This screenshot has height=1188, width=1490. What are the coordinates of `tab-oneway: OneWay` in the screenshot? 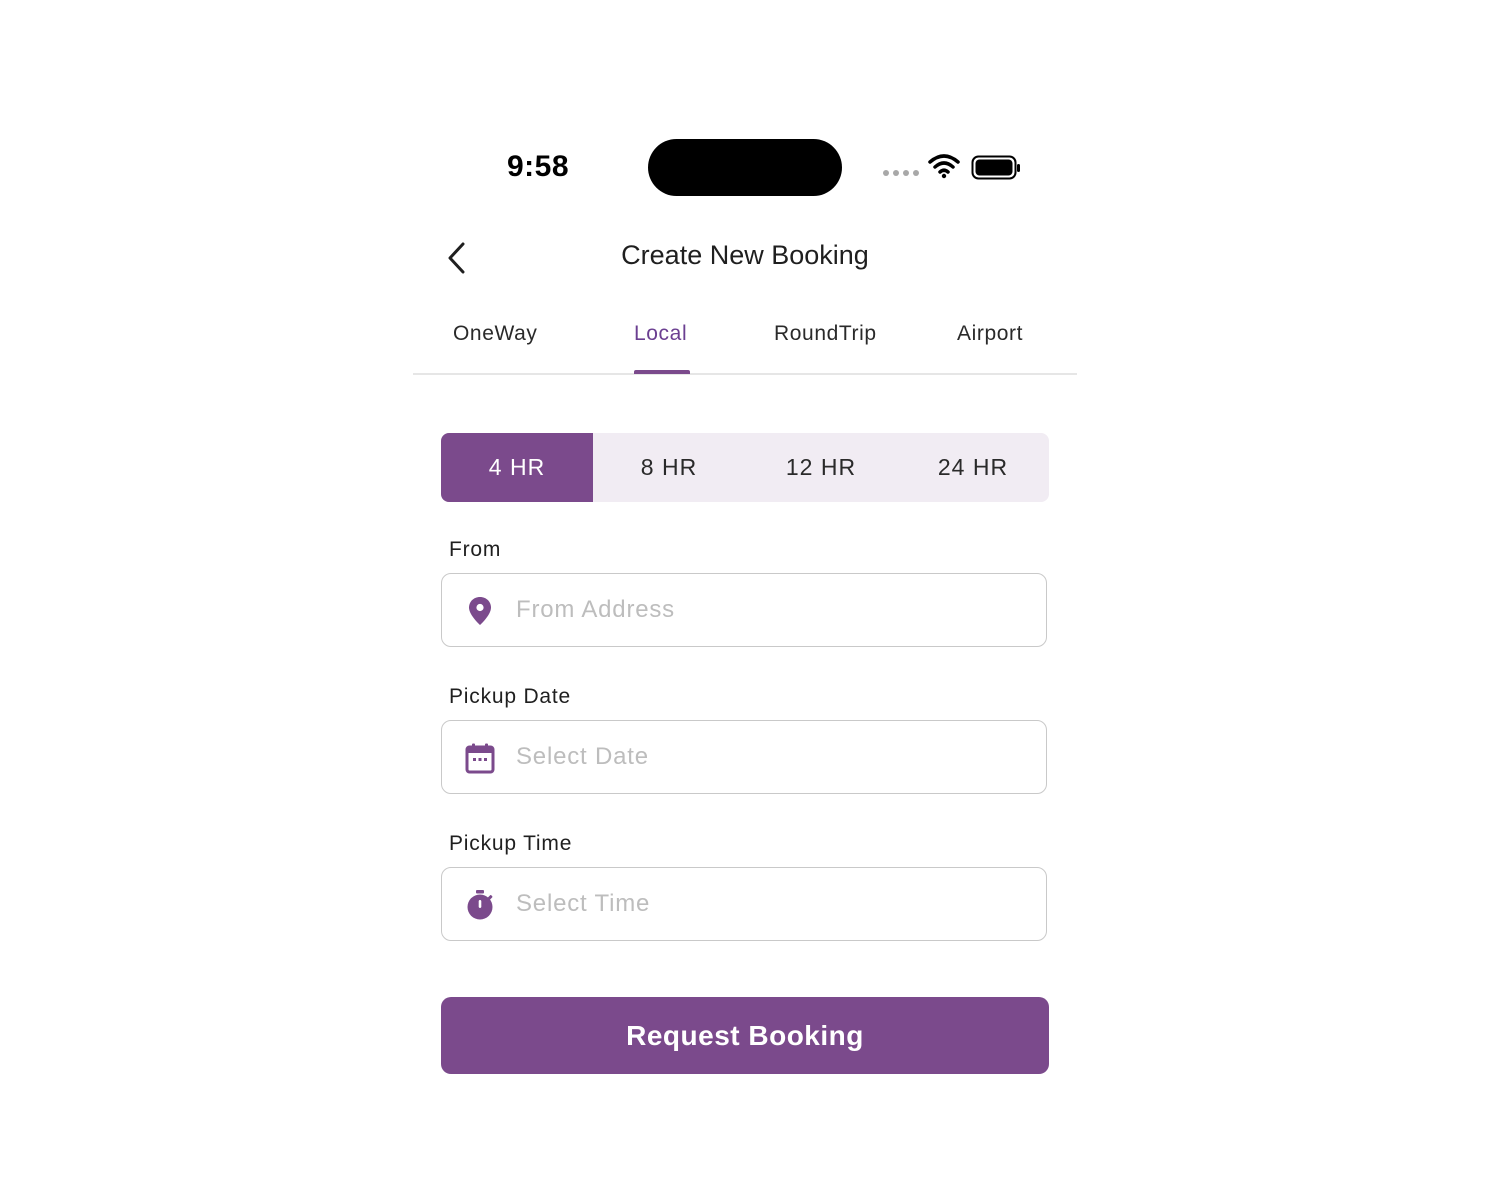 It's located at (495, 334).